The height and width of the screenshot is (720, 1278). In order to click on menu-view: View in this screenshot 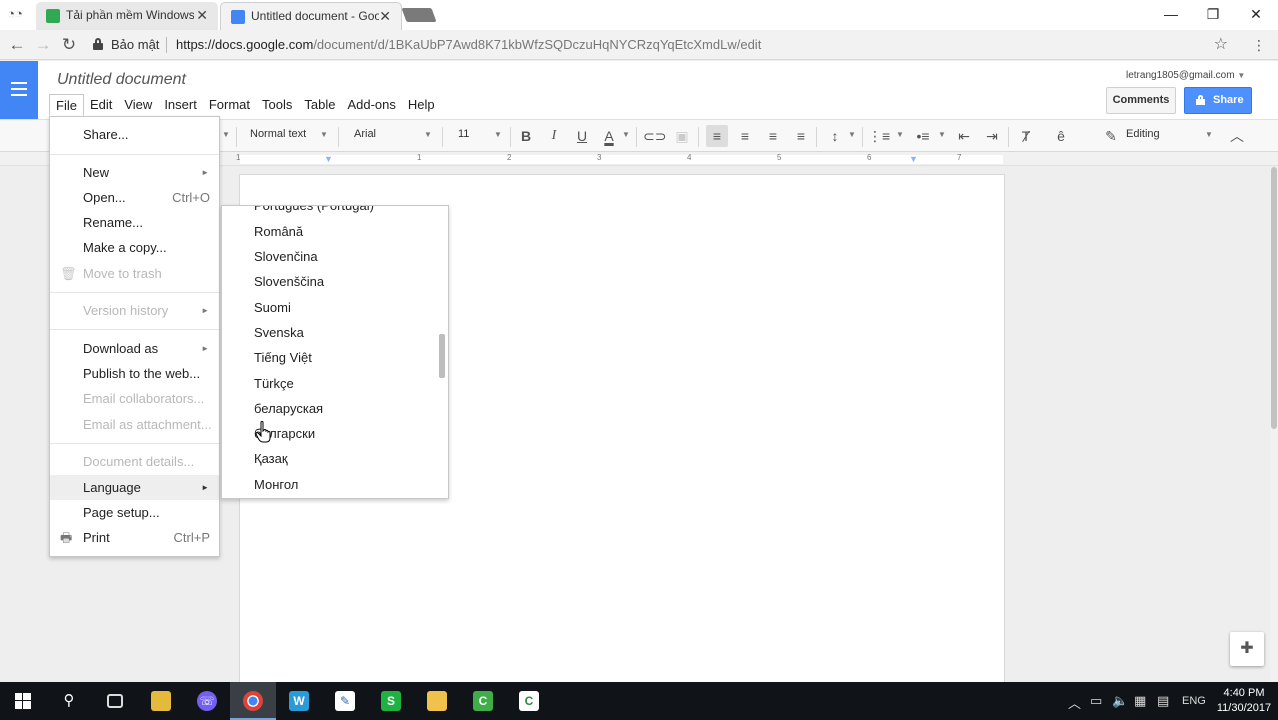, I will do `click(138, 105)`.